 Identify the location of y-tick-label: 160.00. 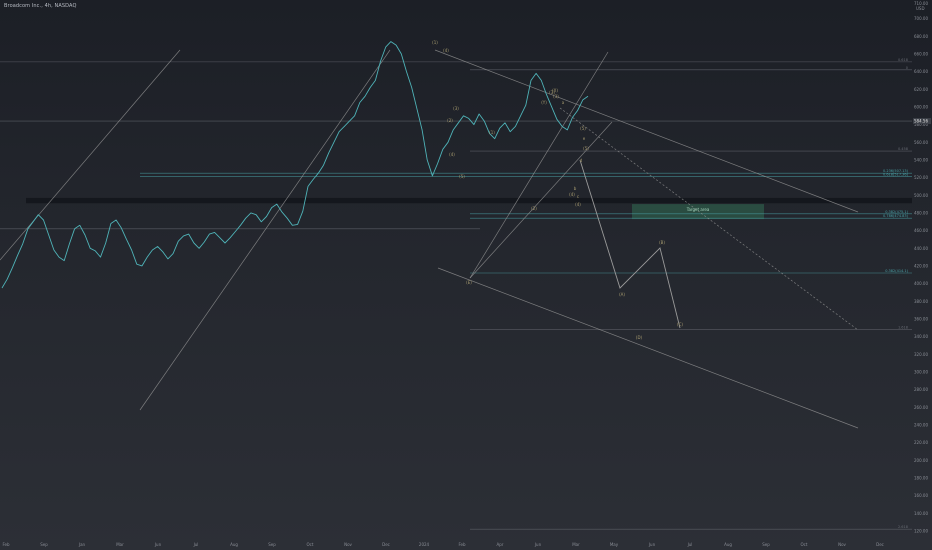
(921, 495).